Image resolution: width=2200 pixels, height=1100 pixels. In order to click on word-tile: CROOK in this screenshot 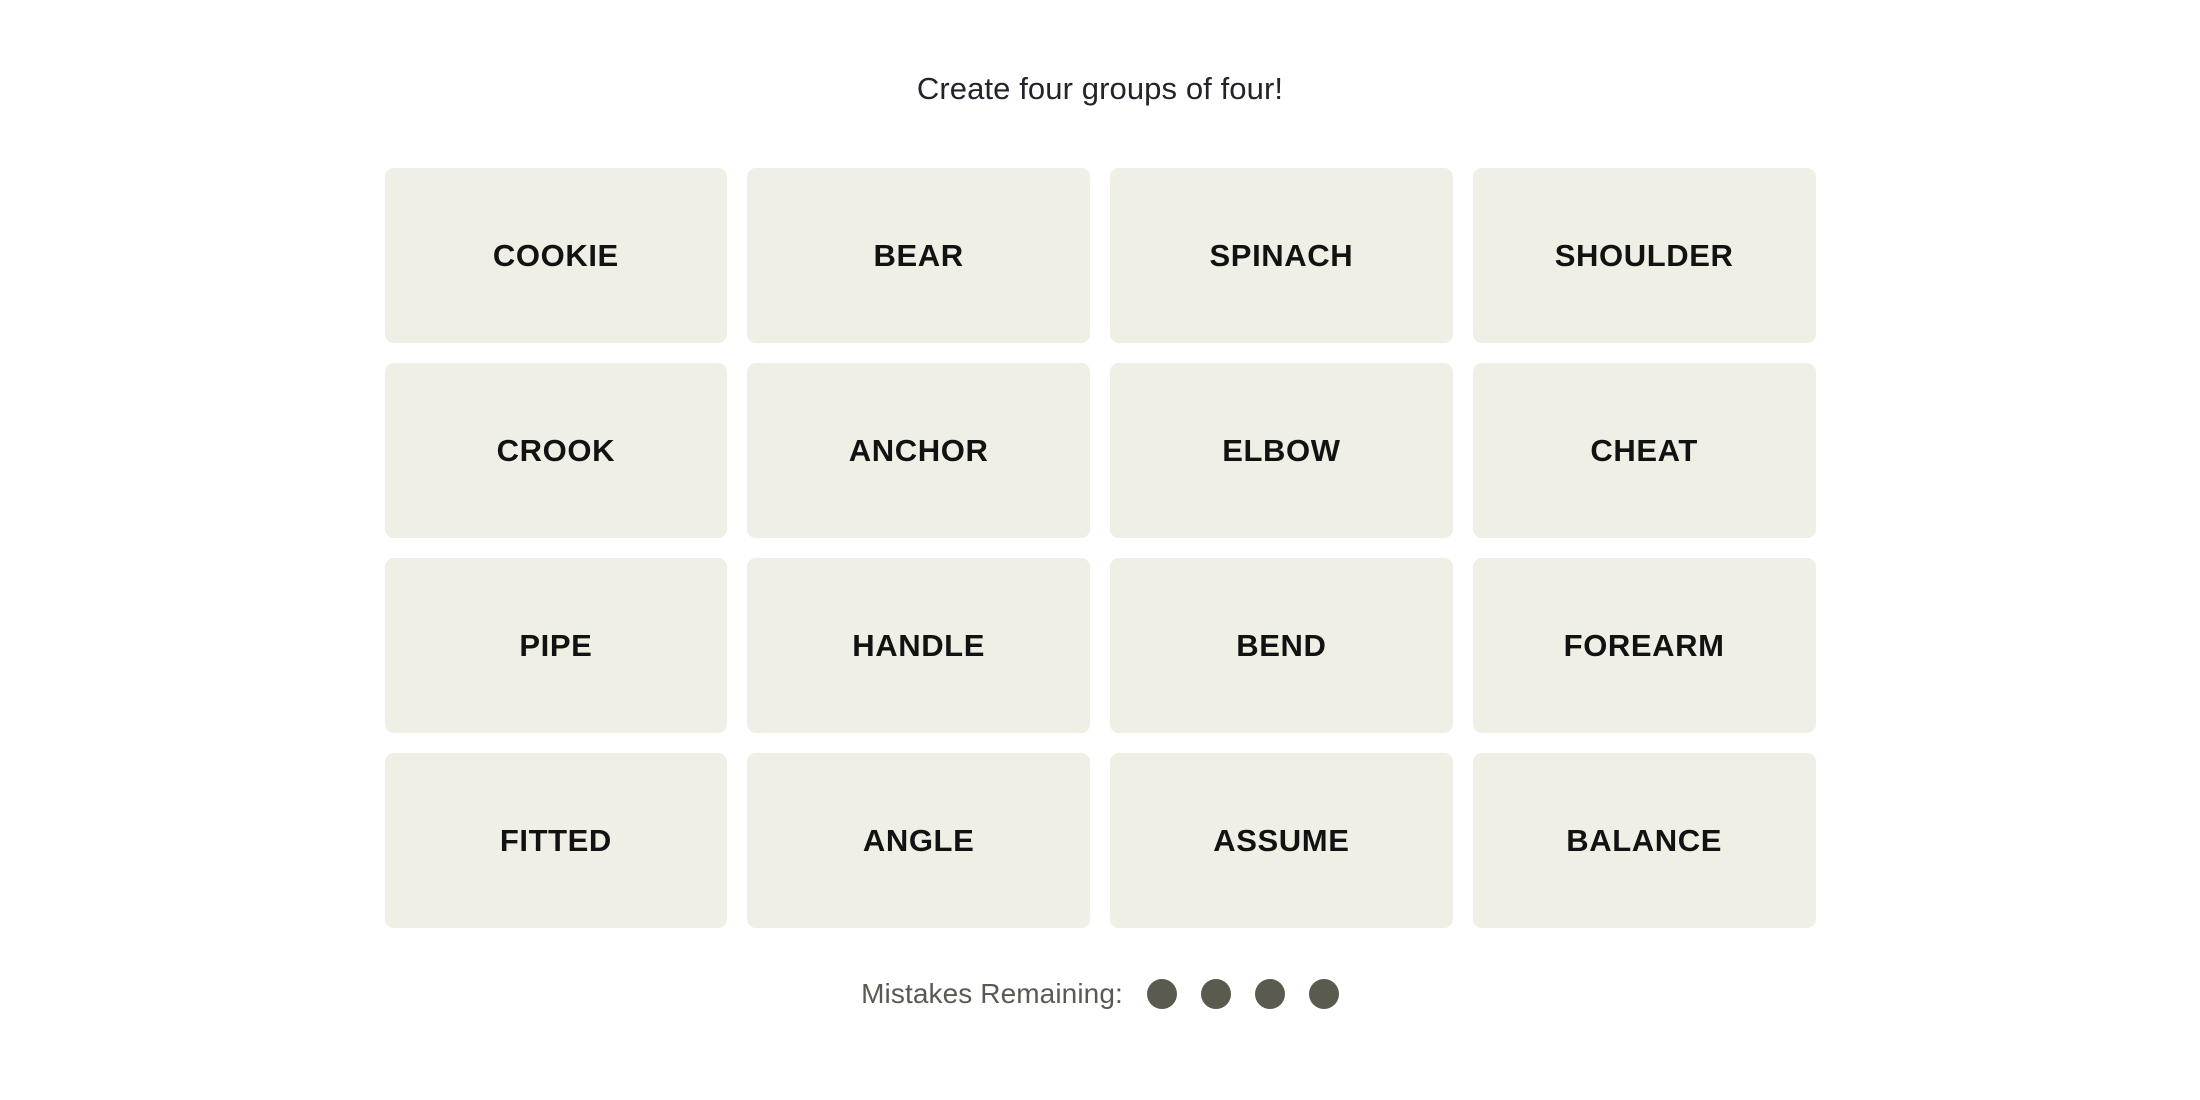, I will do `click(556, 451)`.